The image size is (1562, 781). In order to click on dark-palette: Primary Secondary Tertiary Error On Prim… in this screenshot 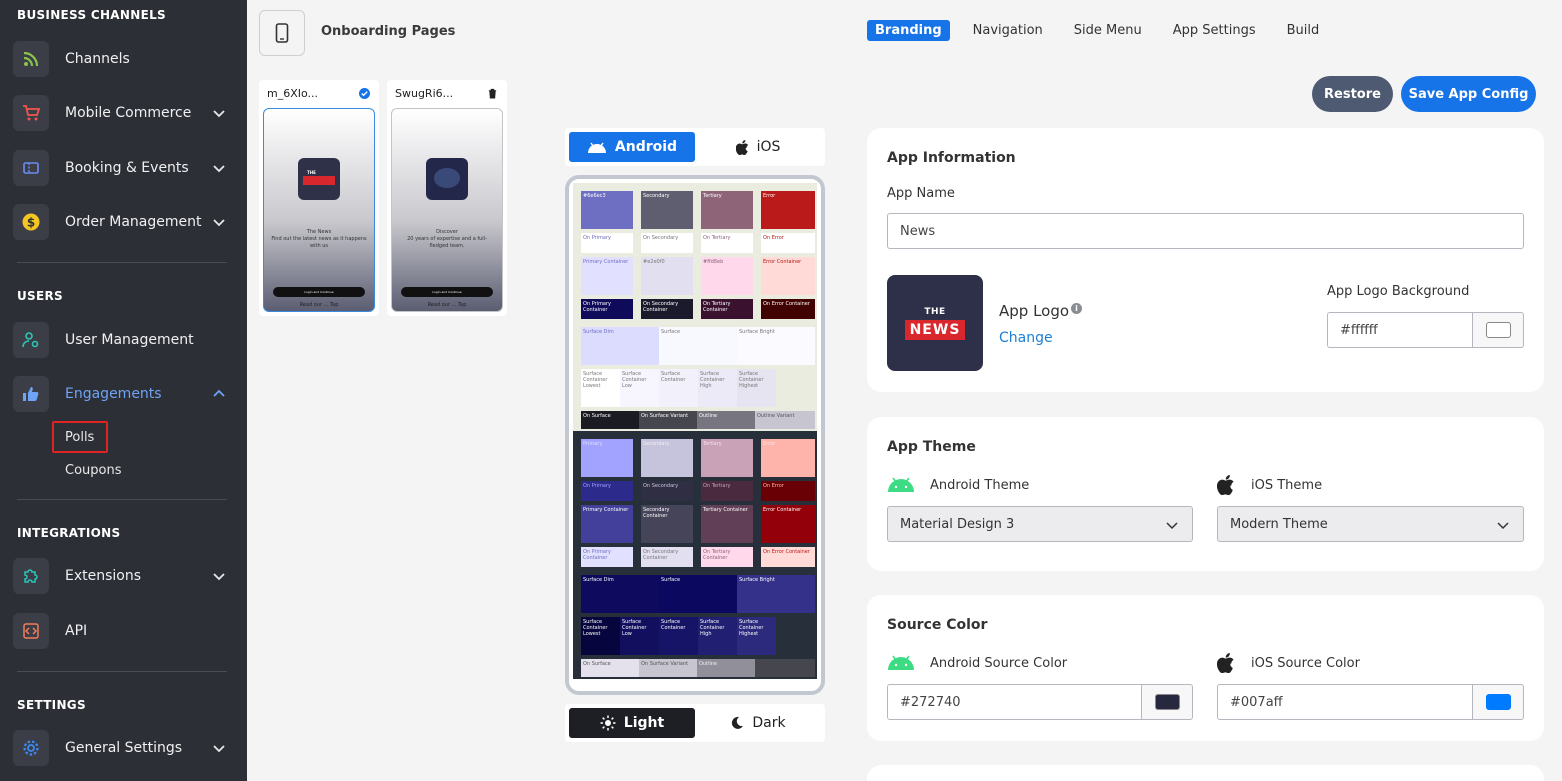, I will do `click(695, 555)`.